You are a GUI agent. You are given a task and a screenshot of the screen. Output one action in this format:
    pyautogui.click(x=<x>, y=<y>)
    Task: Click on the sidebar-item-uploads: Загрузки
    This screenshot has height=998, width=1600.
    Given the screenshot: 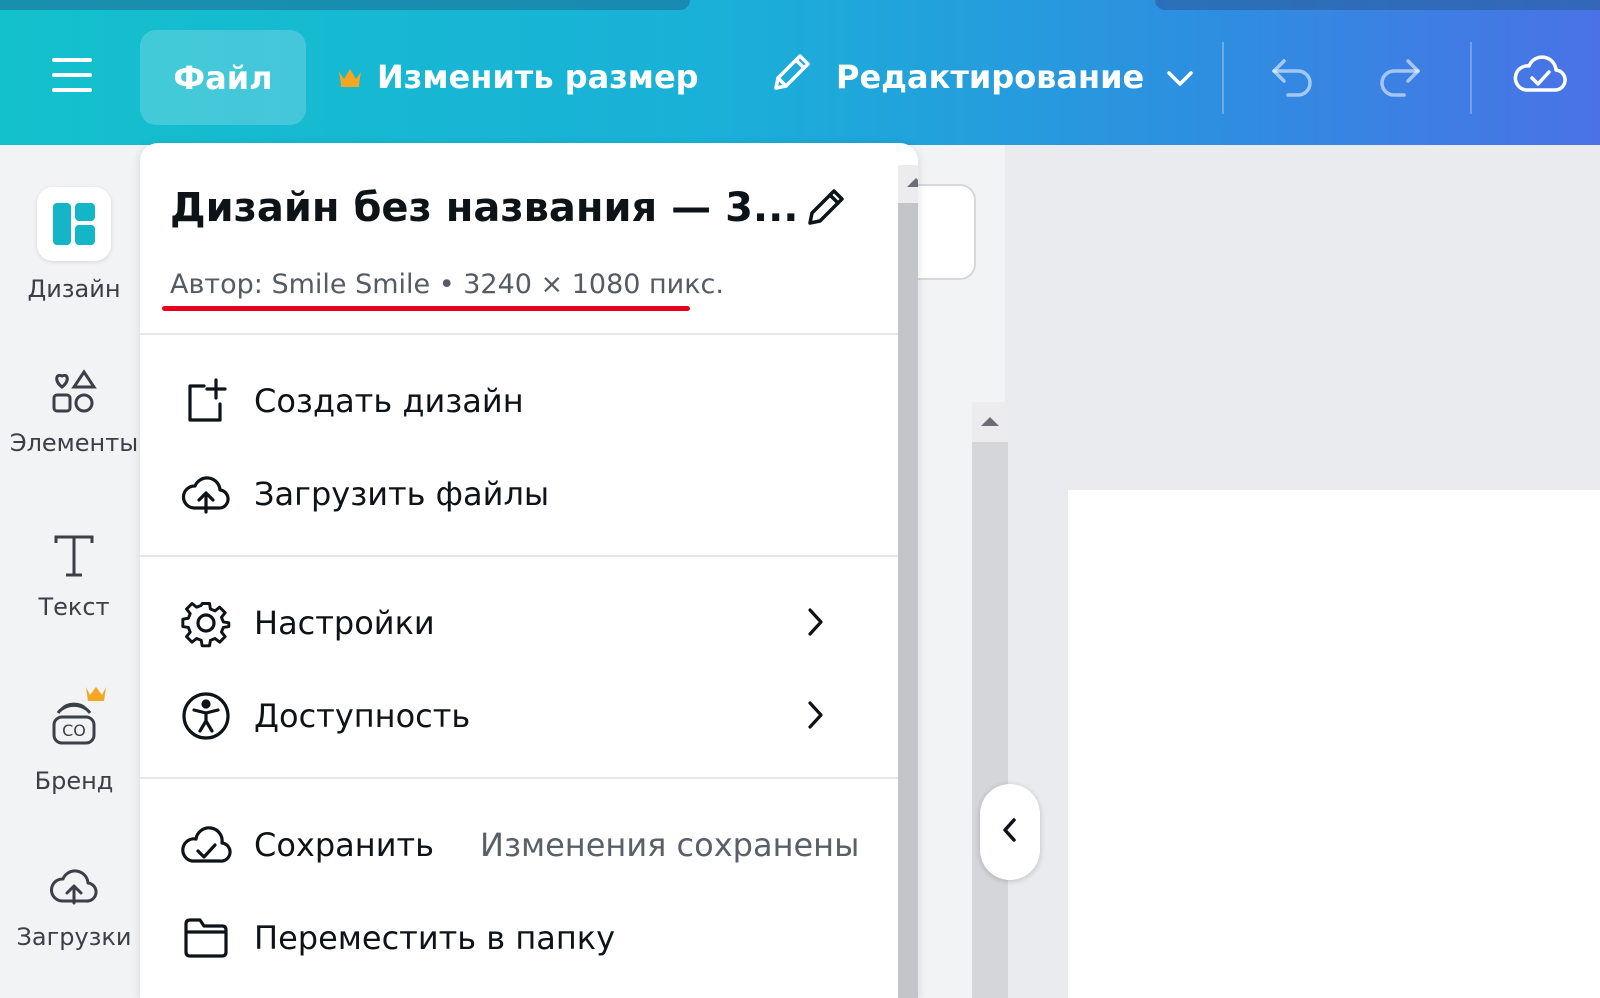 What is the action you would take?
    pyautogui.click(x=74, y=907)
    